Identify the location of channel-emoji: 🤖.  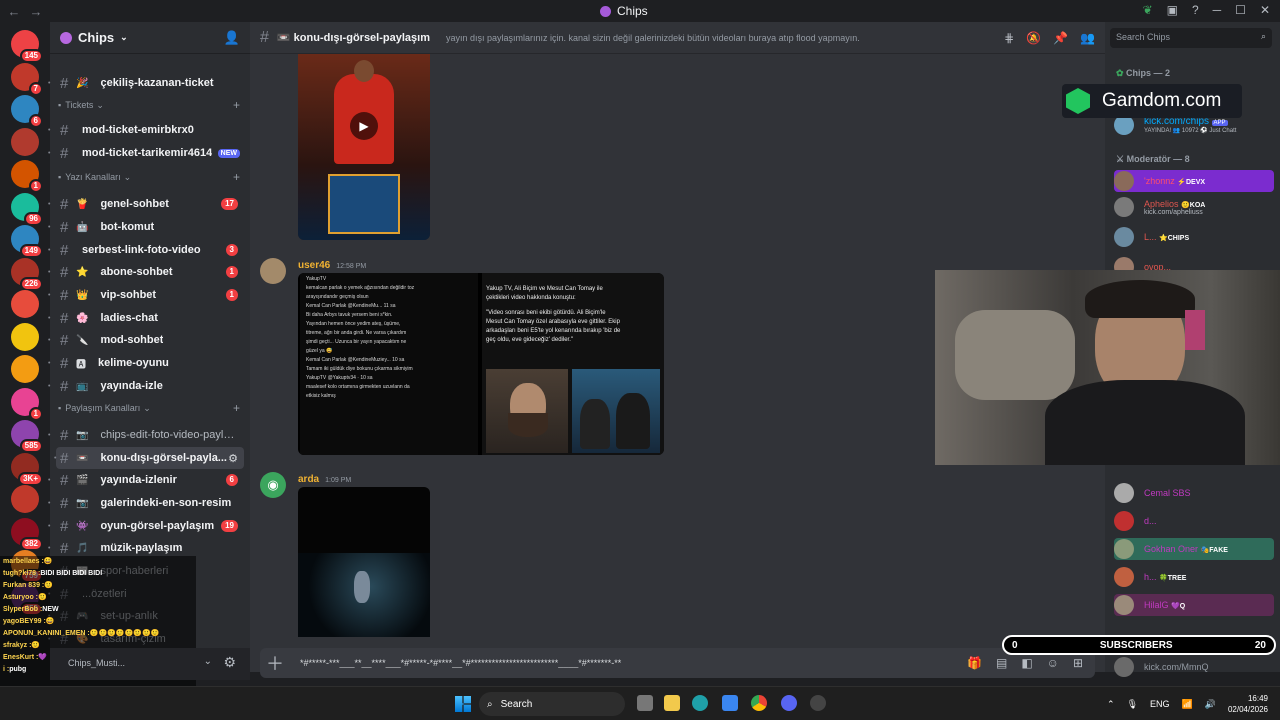
(82, 227).